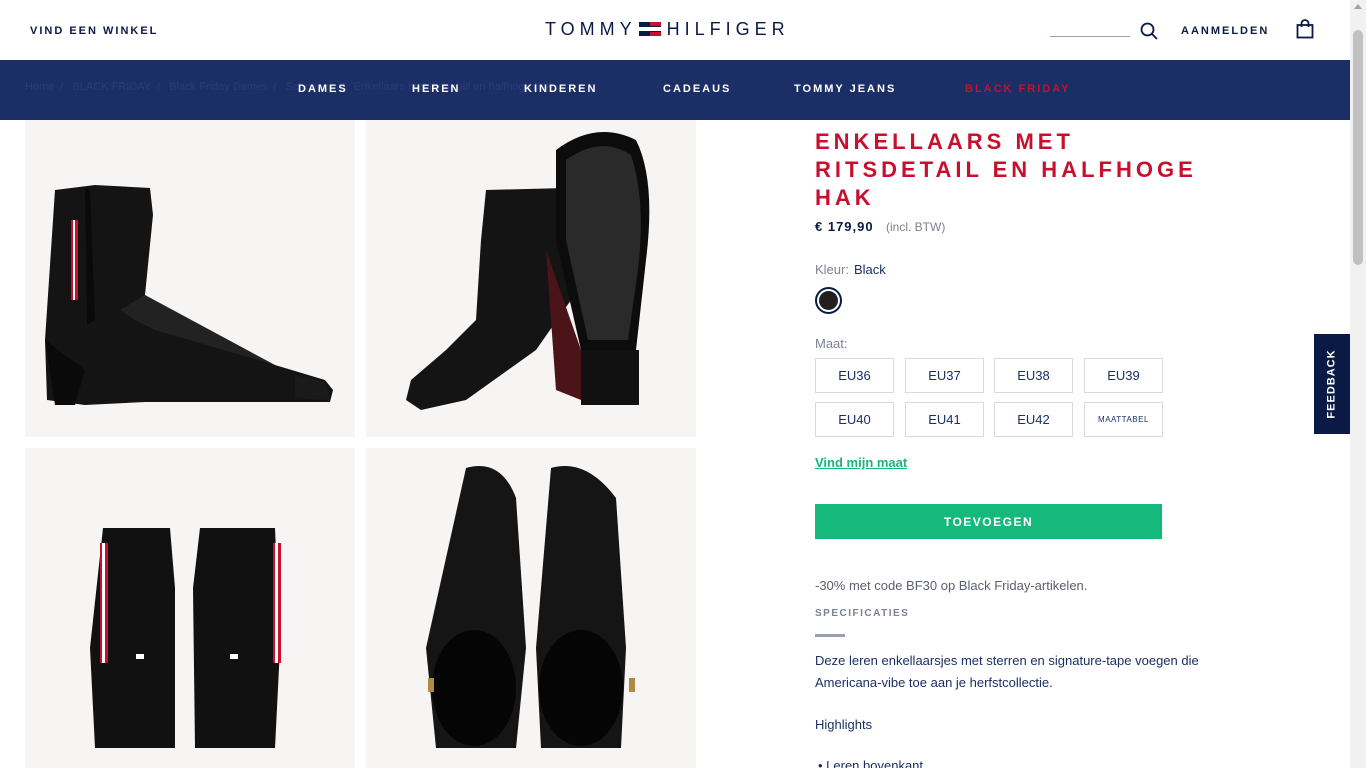 This screenshot has height=768, width=1366. Describe the element at coordinates (1149, 31) in the screenshot. I see `search-icon` at that location.